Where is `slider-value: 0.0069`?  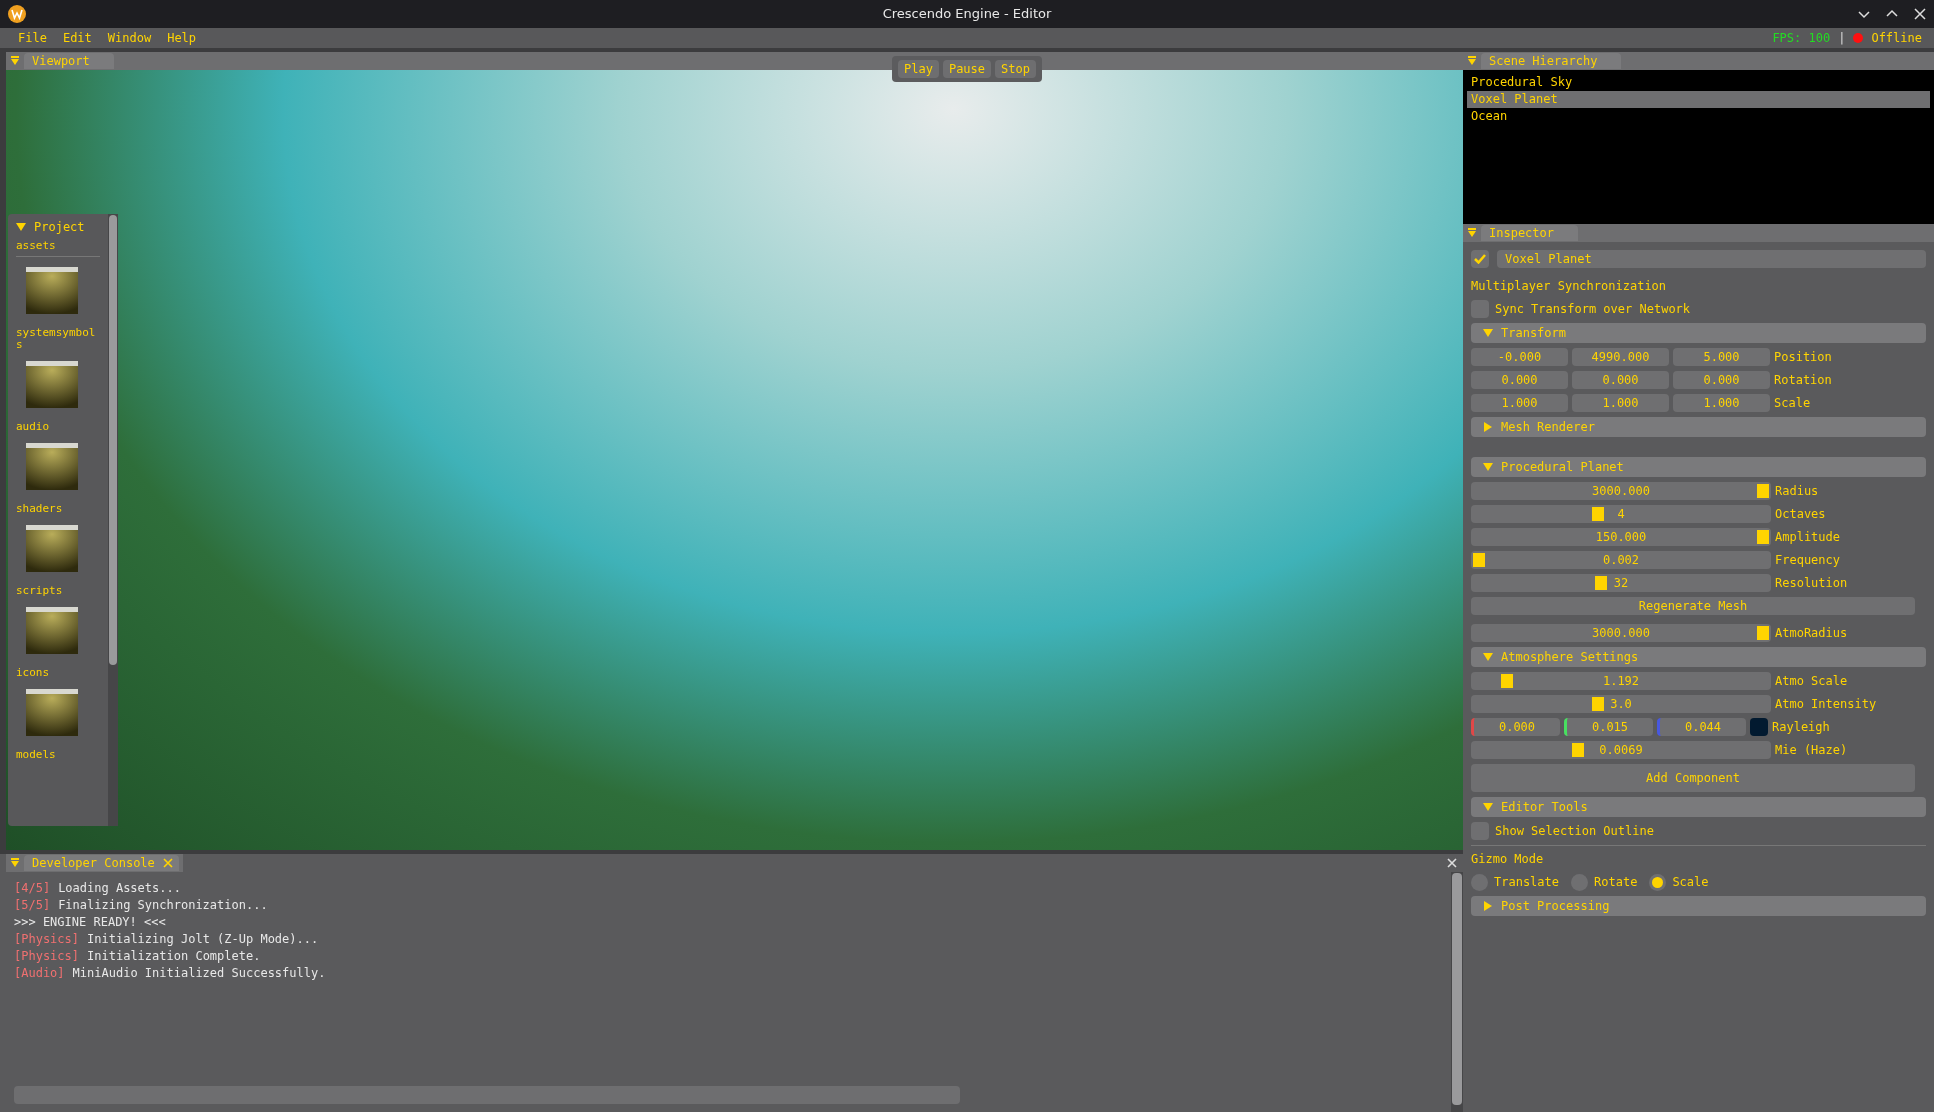 slider-value: 0.0069 is located at coordinates (1621, 750).